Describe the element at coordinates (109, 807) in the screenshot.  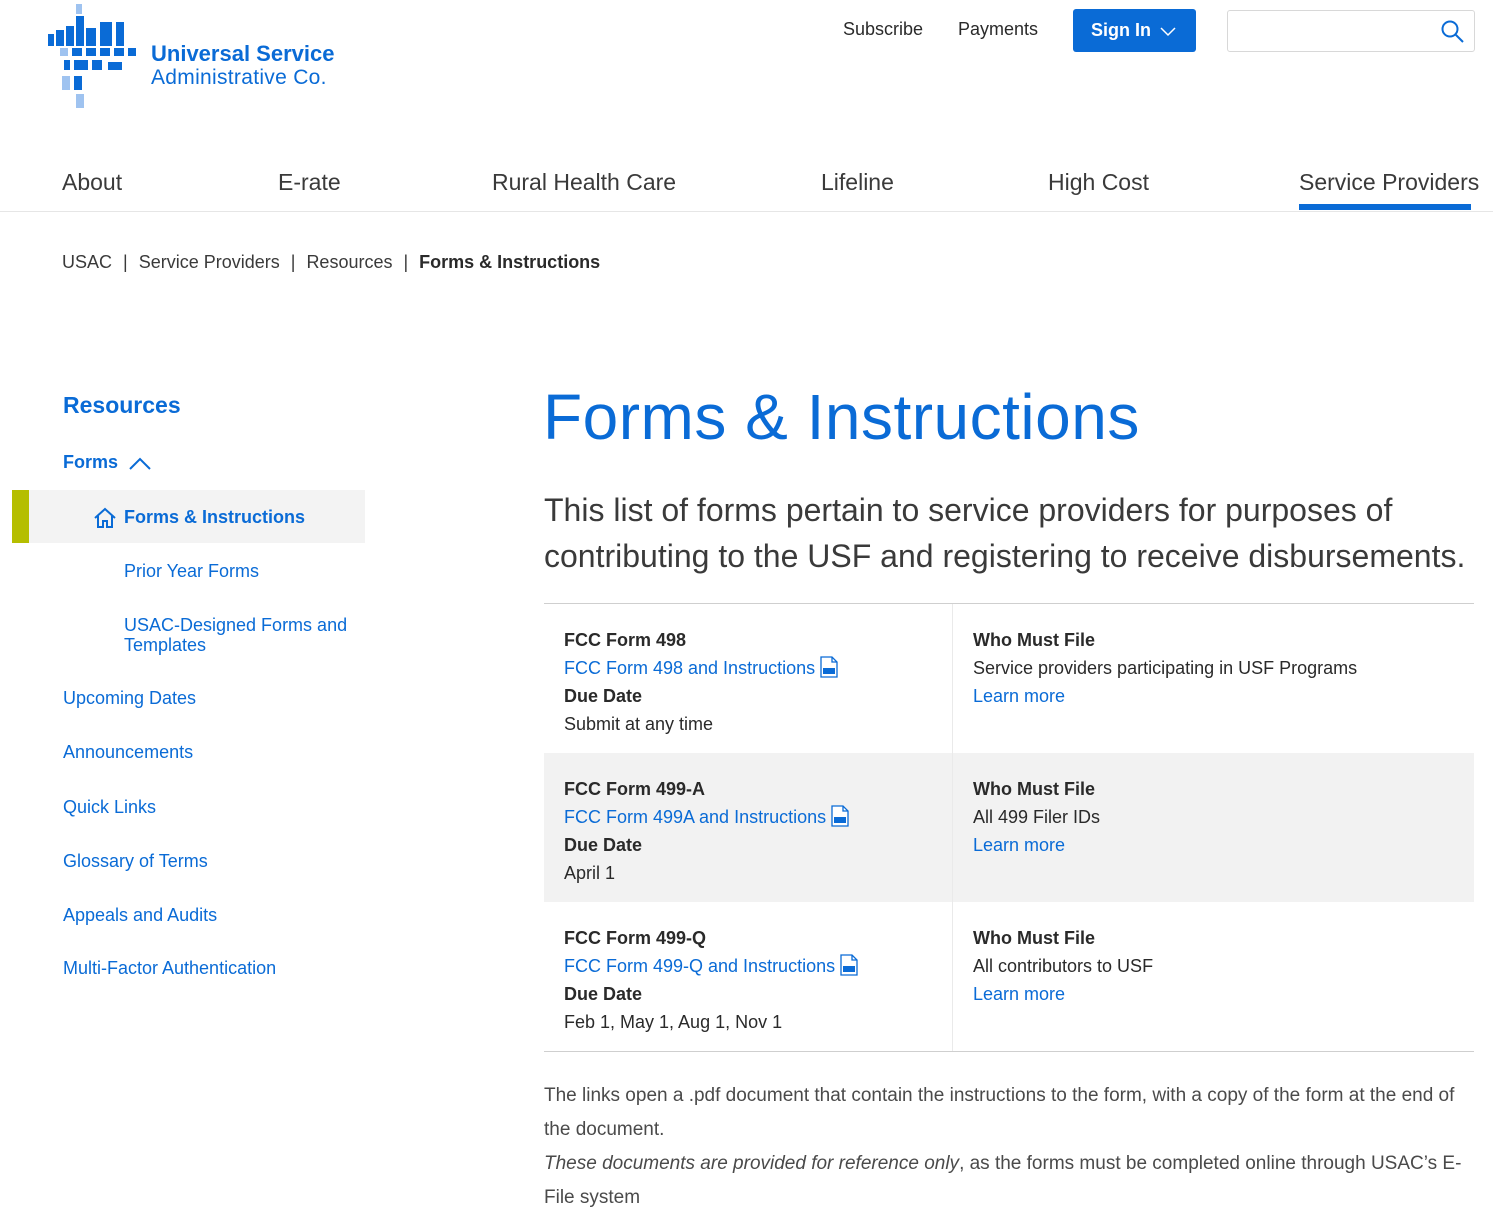
I see `sidebar-item-quick-links: Quick Links` at that location.